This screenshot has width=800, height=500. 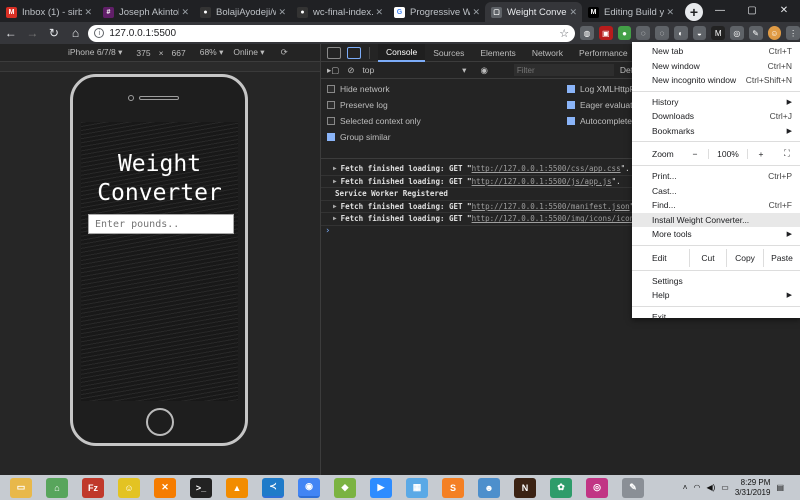 I want to click on menu-item: New tab Ctrl+T, so click(x=716, y=51).